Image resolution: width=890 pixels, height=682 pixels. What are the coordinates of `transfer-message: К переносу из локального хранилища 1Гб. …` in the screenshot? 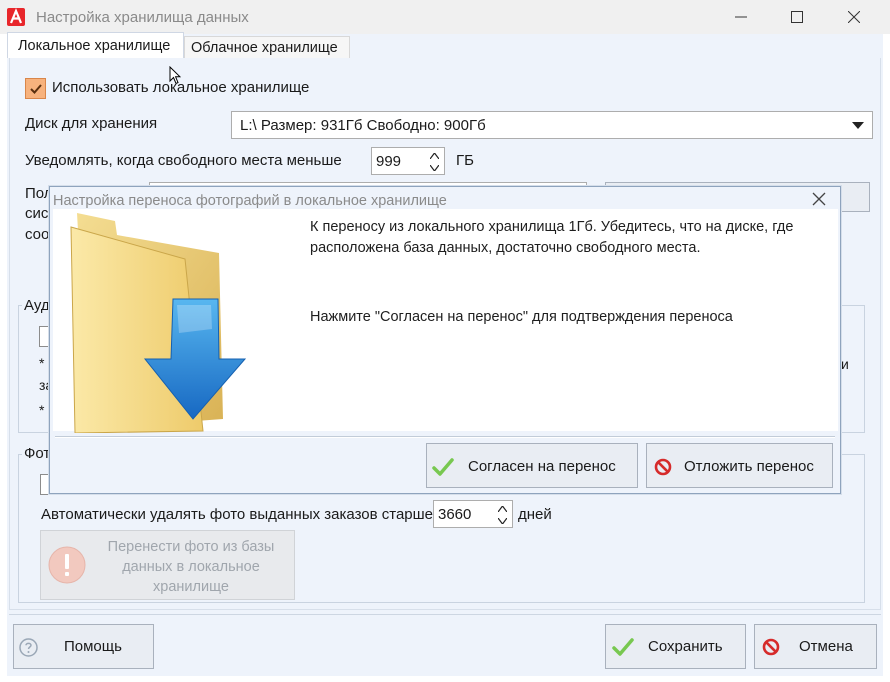 It's located at (551, 238).